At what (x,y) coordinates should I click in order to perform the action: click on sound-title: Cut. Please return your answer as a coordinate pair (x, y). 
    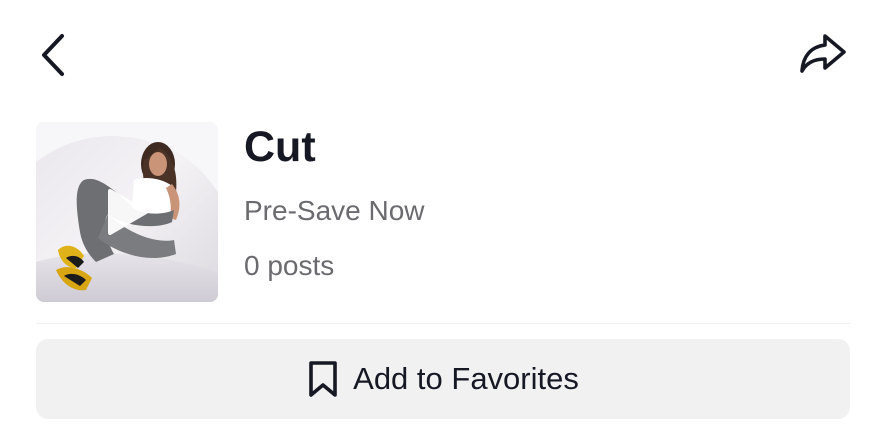
    Looking at the image, I should click on (280, 147).